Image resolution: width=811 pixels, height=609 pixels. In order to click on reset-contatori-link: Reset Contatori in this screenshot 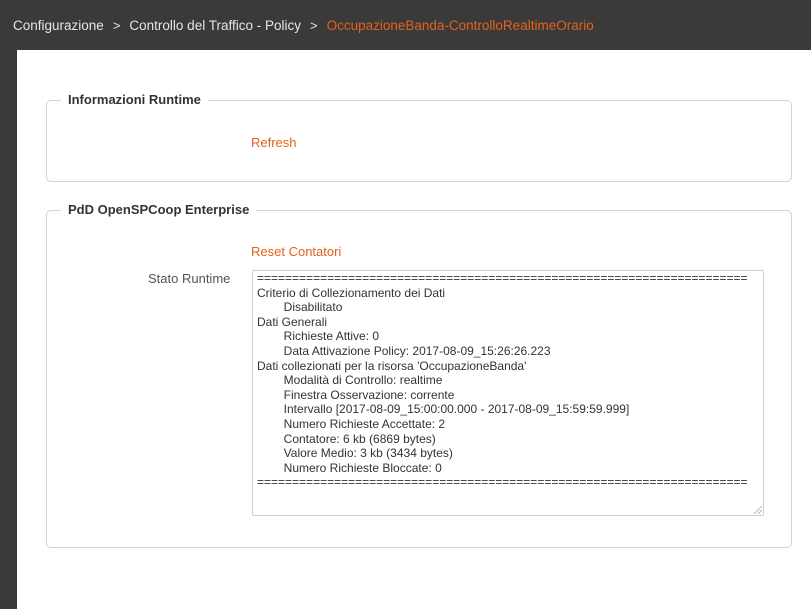, I will do `click(296, 251)`.